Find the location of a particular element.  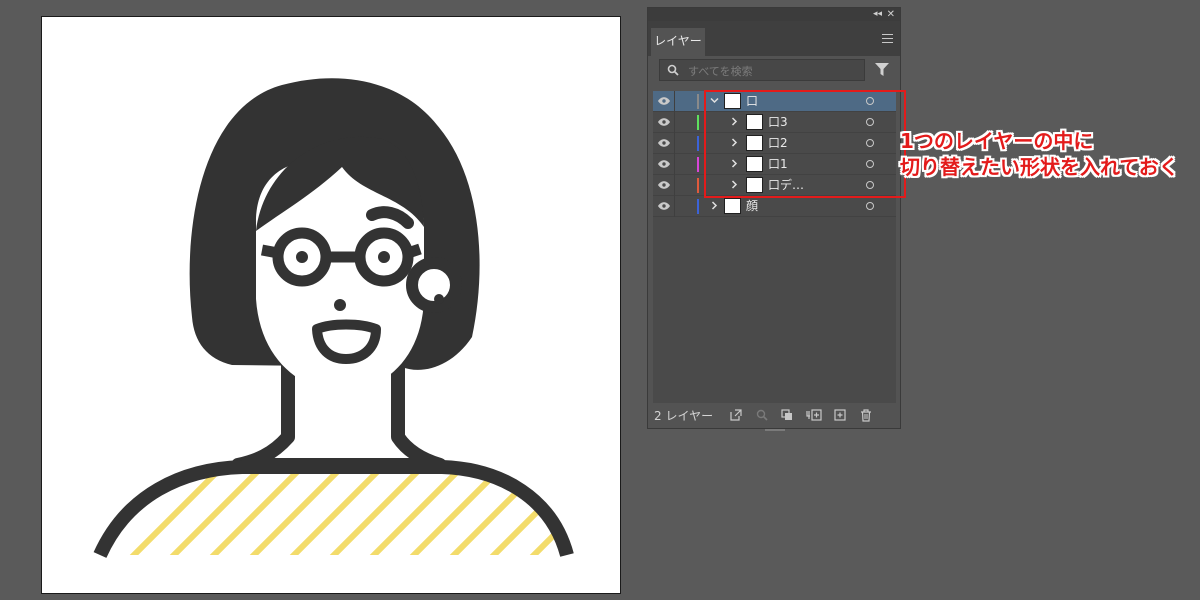

export-icon is located at coordinates (736, 415).